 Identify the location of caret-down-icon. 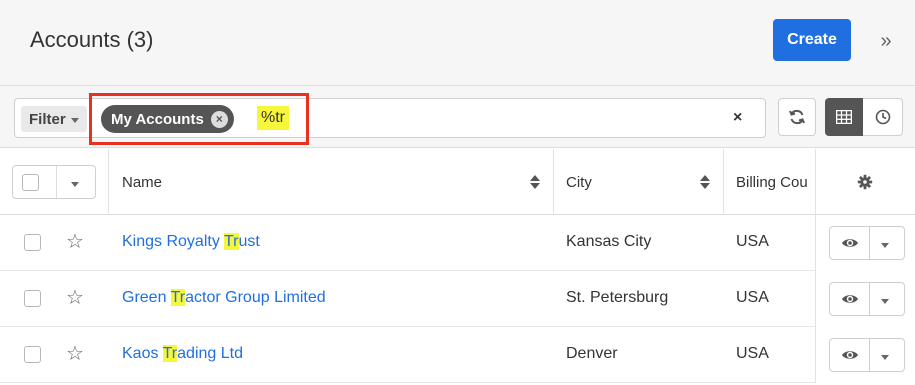
(74, 120).